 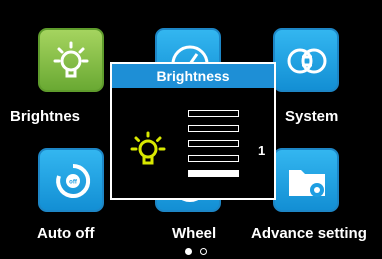 I want to click on page-indicator-active, so click(x=188, y=251).